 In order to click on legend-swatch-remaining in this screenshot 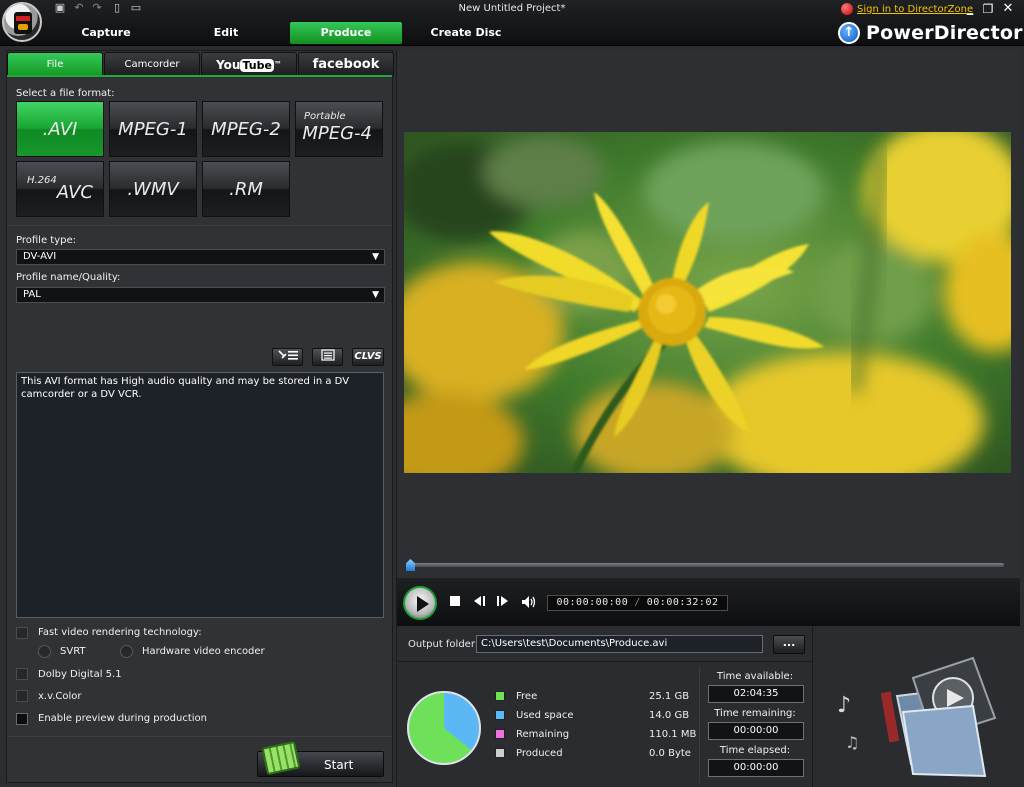, I will do `click(500, 734)`.